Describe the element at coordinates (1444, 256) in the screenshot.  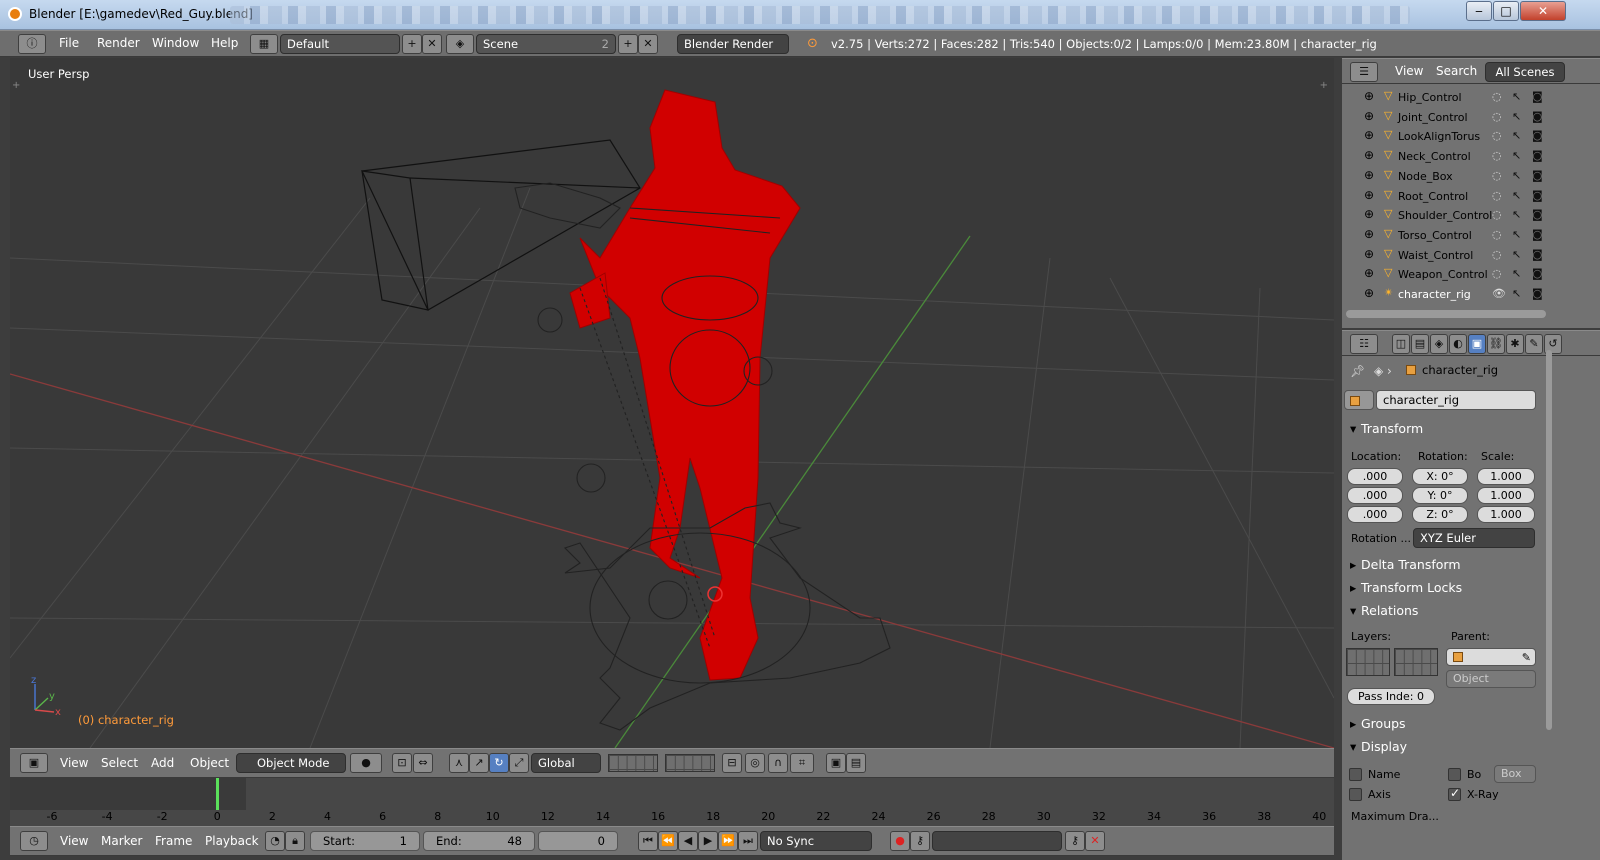
I see `outliner-item: ⊕ ▽ Waist_Control ◌ ↖ ◙` at that location.